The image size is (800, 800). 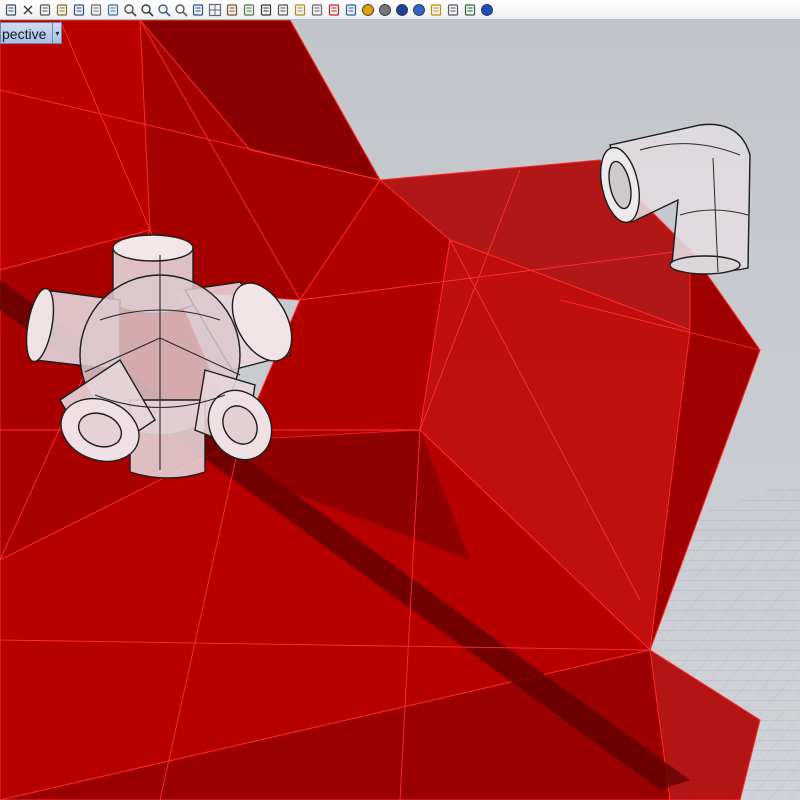 I want to click on zoom-selected-icon, so click(x=180, y=9).